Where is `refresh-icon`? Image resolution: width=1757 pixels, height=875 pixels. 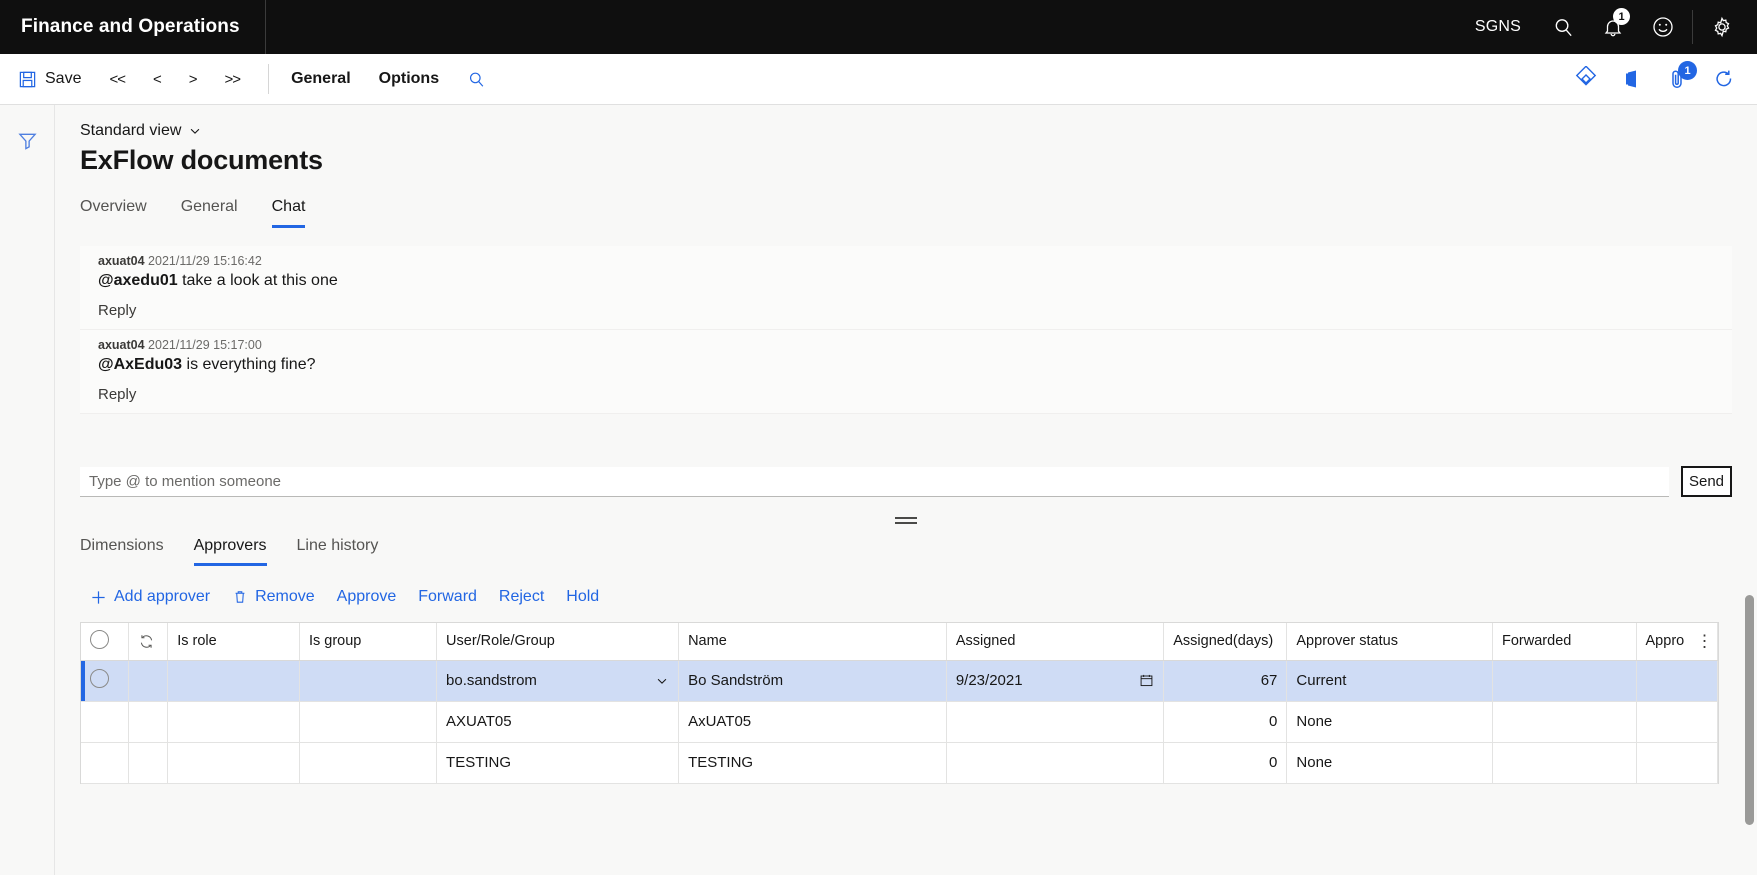
refresh-icon is located at coordinates (148, 641).